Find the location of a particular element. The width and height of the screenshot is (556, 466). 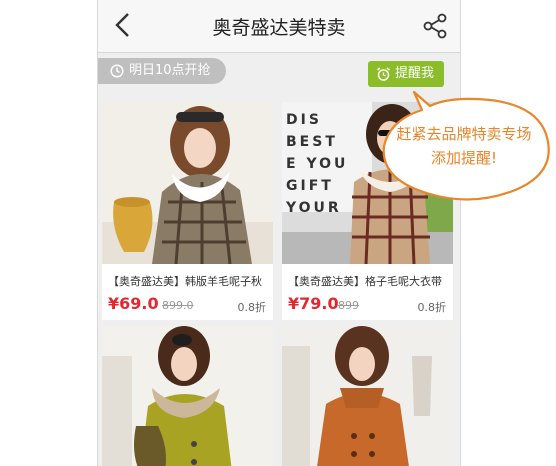

callout-text: 赶紧去品牌特卖专场 添加提醒! is located at coordinates (464, 146).